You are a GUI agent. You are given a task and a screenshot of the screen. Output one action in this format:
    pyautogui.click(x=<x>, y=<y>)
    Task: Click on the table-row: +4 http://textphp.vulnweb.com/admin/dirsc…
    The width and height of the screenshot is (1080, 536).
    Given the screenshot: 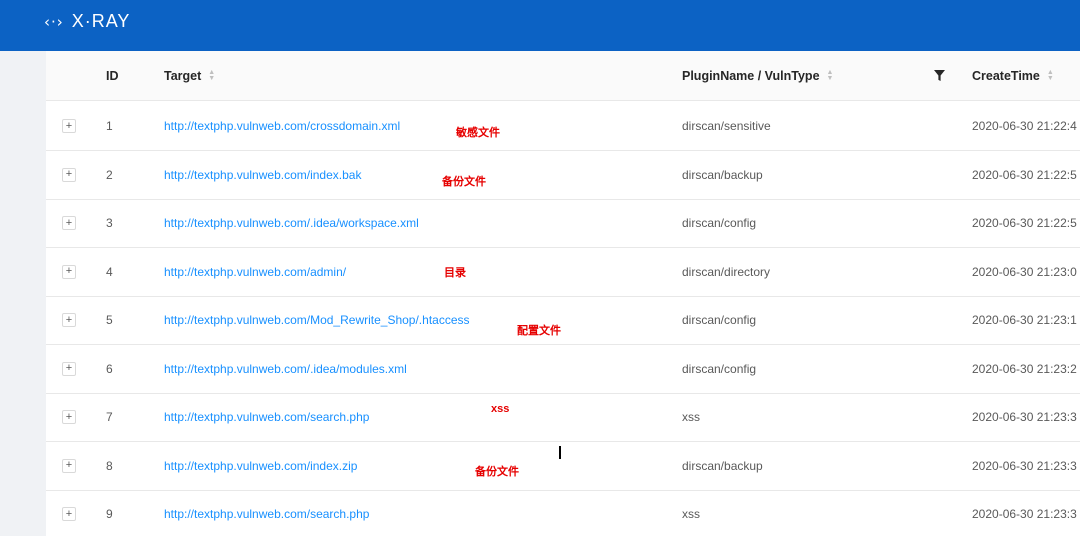 What is the action you would take?
    pyautogui.click(x=563, y=272)
    